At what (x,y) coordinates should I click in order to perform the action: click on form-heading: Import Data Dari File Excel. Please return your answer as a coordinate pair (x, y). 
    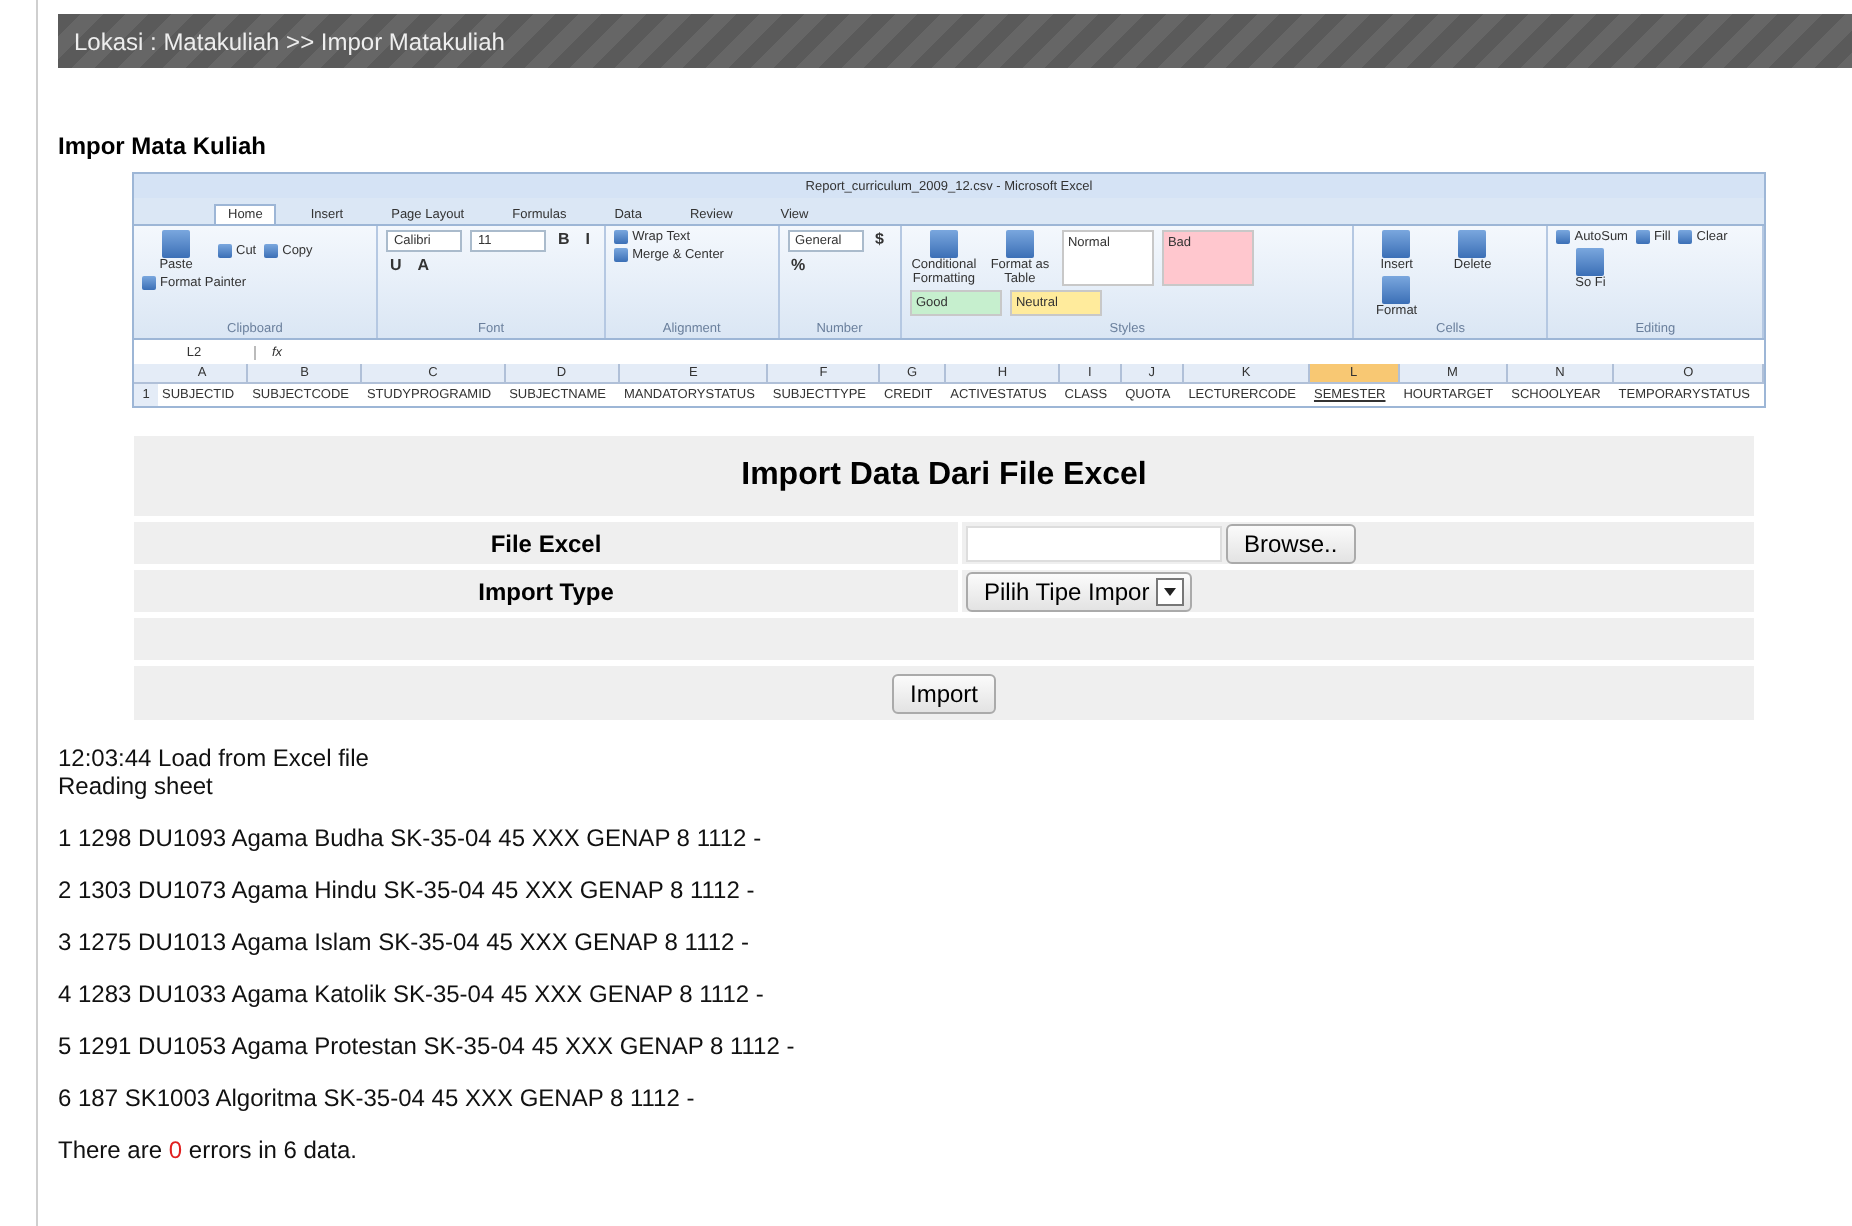
    Looking at the image, I should click on (944, 476).